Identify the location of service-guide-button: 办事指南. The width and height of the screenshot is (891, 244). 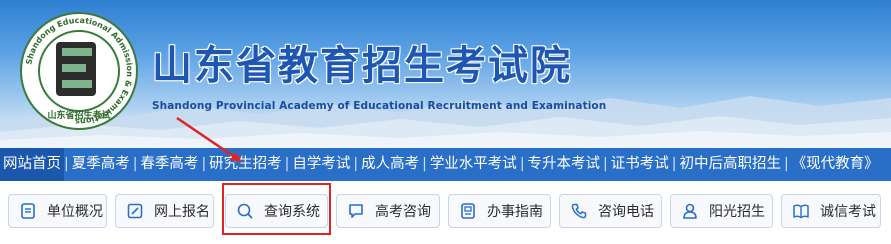
(499, 211).